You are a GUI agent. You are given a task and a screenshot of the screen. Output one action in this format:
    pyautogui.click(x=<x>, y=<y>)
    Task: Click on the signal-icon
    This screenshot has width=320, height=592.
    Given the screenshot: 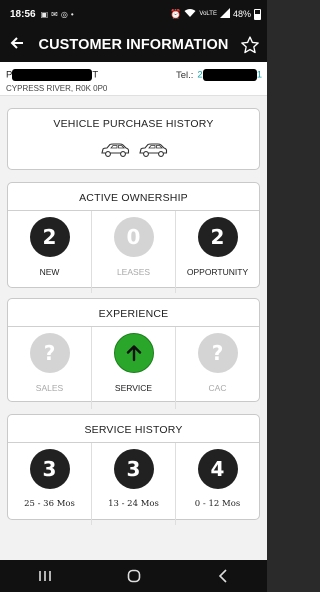 What is the action you would take?
    pyautogui.click(x=224, y=14)
    